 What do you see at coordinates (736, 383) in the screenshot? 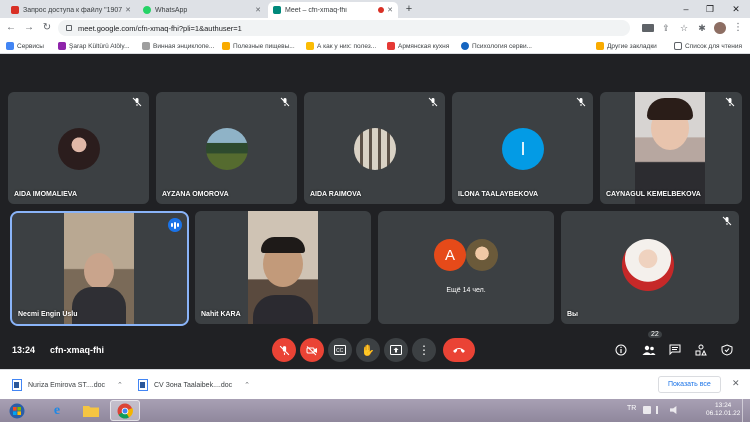
I see `close-icon: ✕` at bounding box center [736, 383].